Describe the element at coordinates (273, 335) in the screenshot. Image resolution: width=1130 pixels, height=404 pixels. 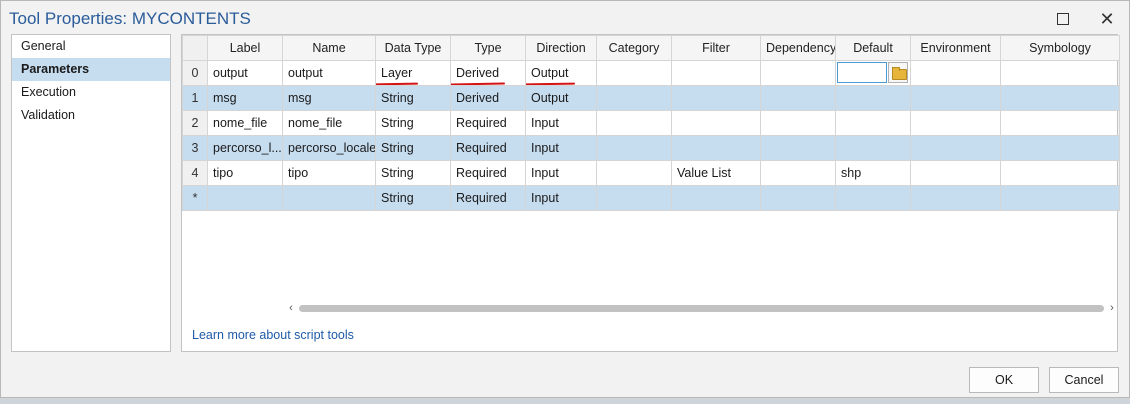
I see `learn-more-link: Learn more about script tools` at that location.